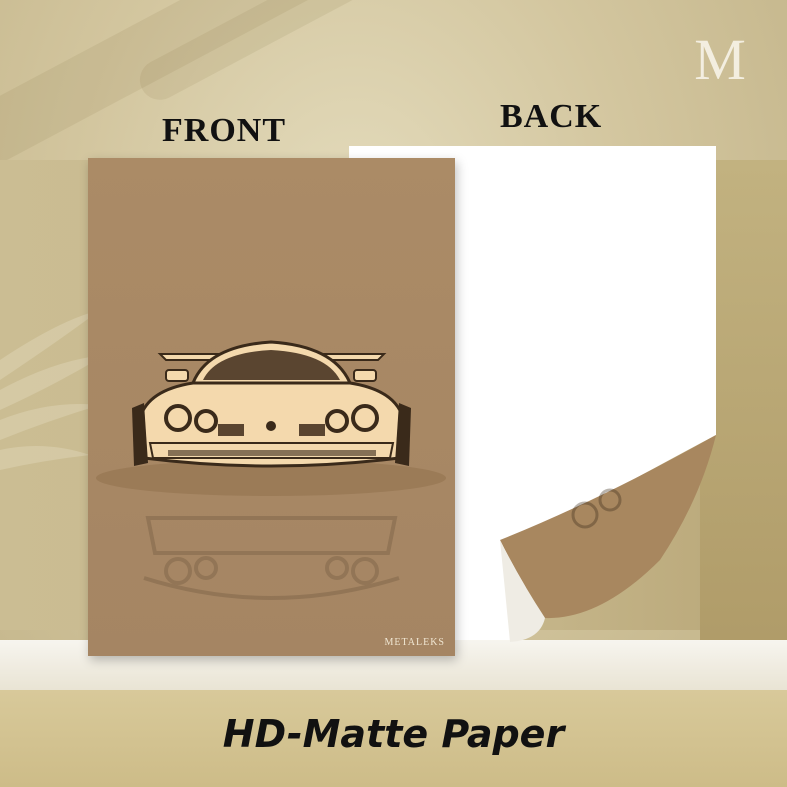 The image size is (787, 787). I want to click on product-title: HD-Matte Paper, so click(393, 734).